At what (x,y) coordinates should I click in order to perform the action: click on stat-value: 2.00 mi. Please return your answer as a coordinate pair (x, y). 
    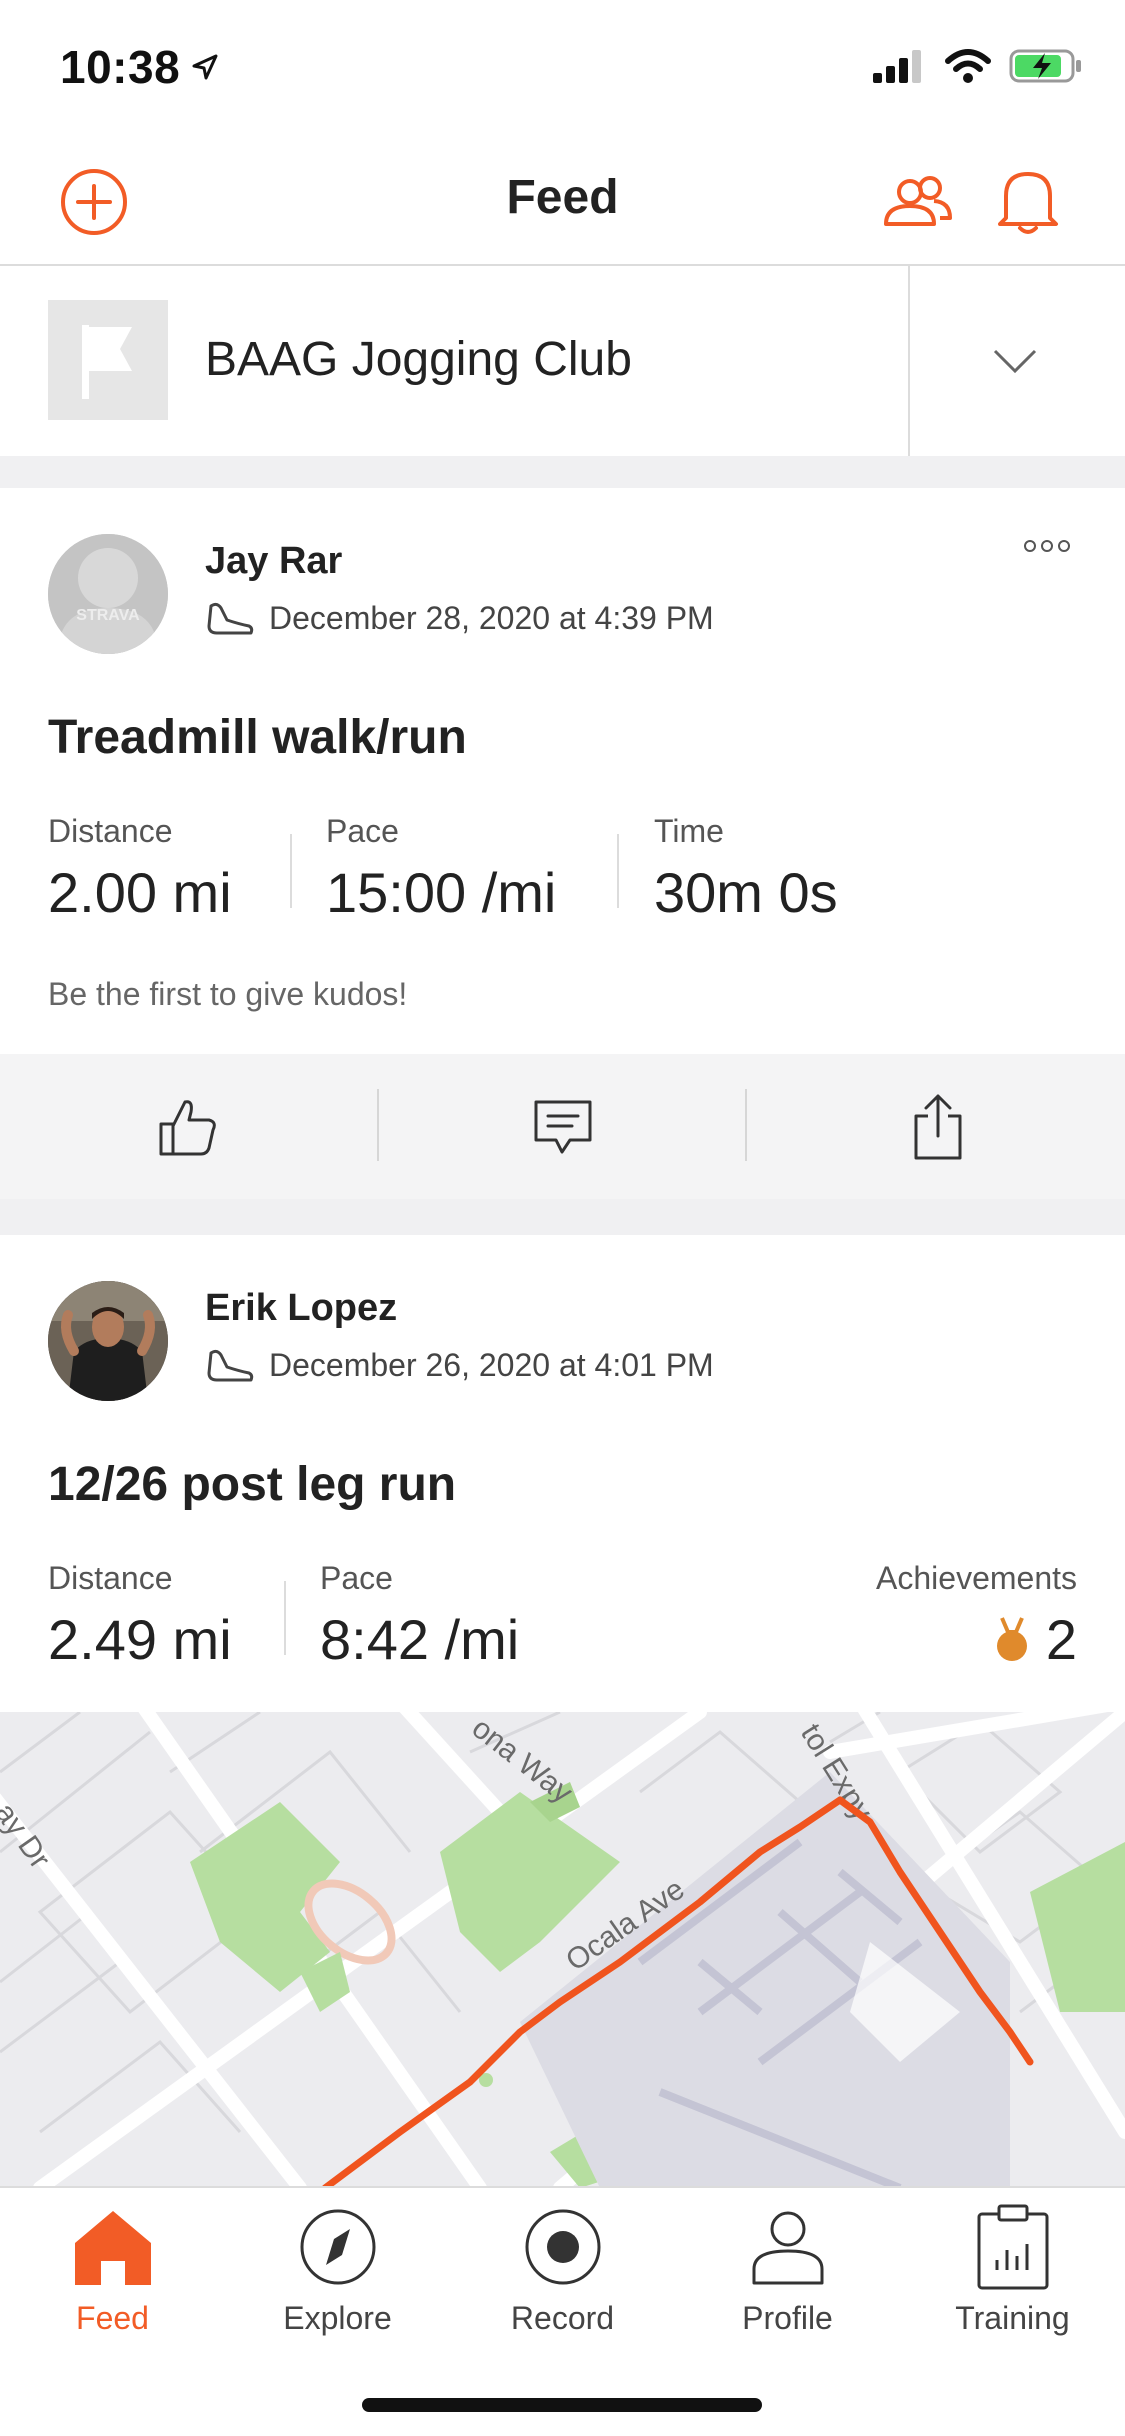
    Looking at the image, I should click on (140, 892).